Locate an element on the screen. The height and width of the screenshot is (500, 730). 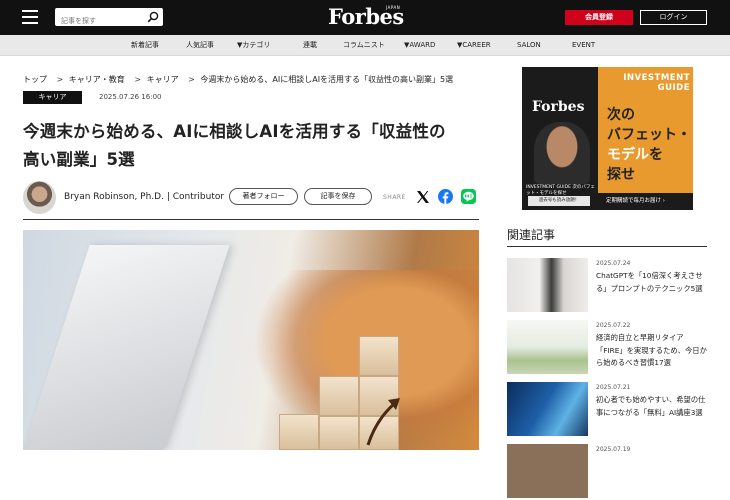
related-date: 2025.07.21 is located at coordinates (613, 387).